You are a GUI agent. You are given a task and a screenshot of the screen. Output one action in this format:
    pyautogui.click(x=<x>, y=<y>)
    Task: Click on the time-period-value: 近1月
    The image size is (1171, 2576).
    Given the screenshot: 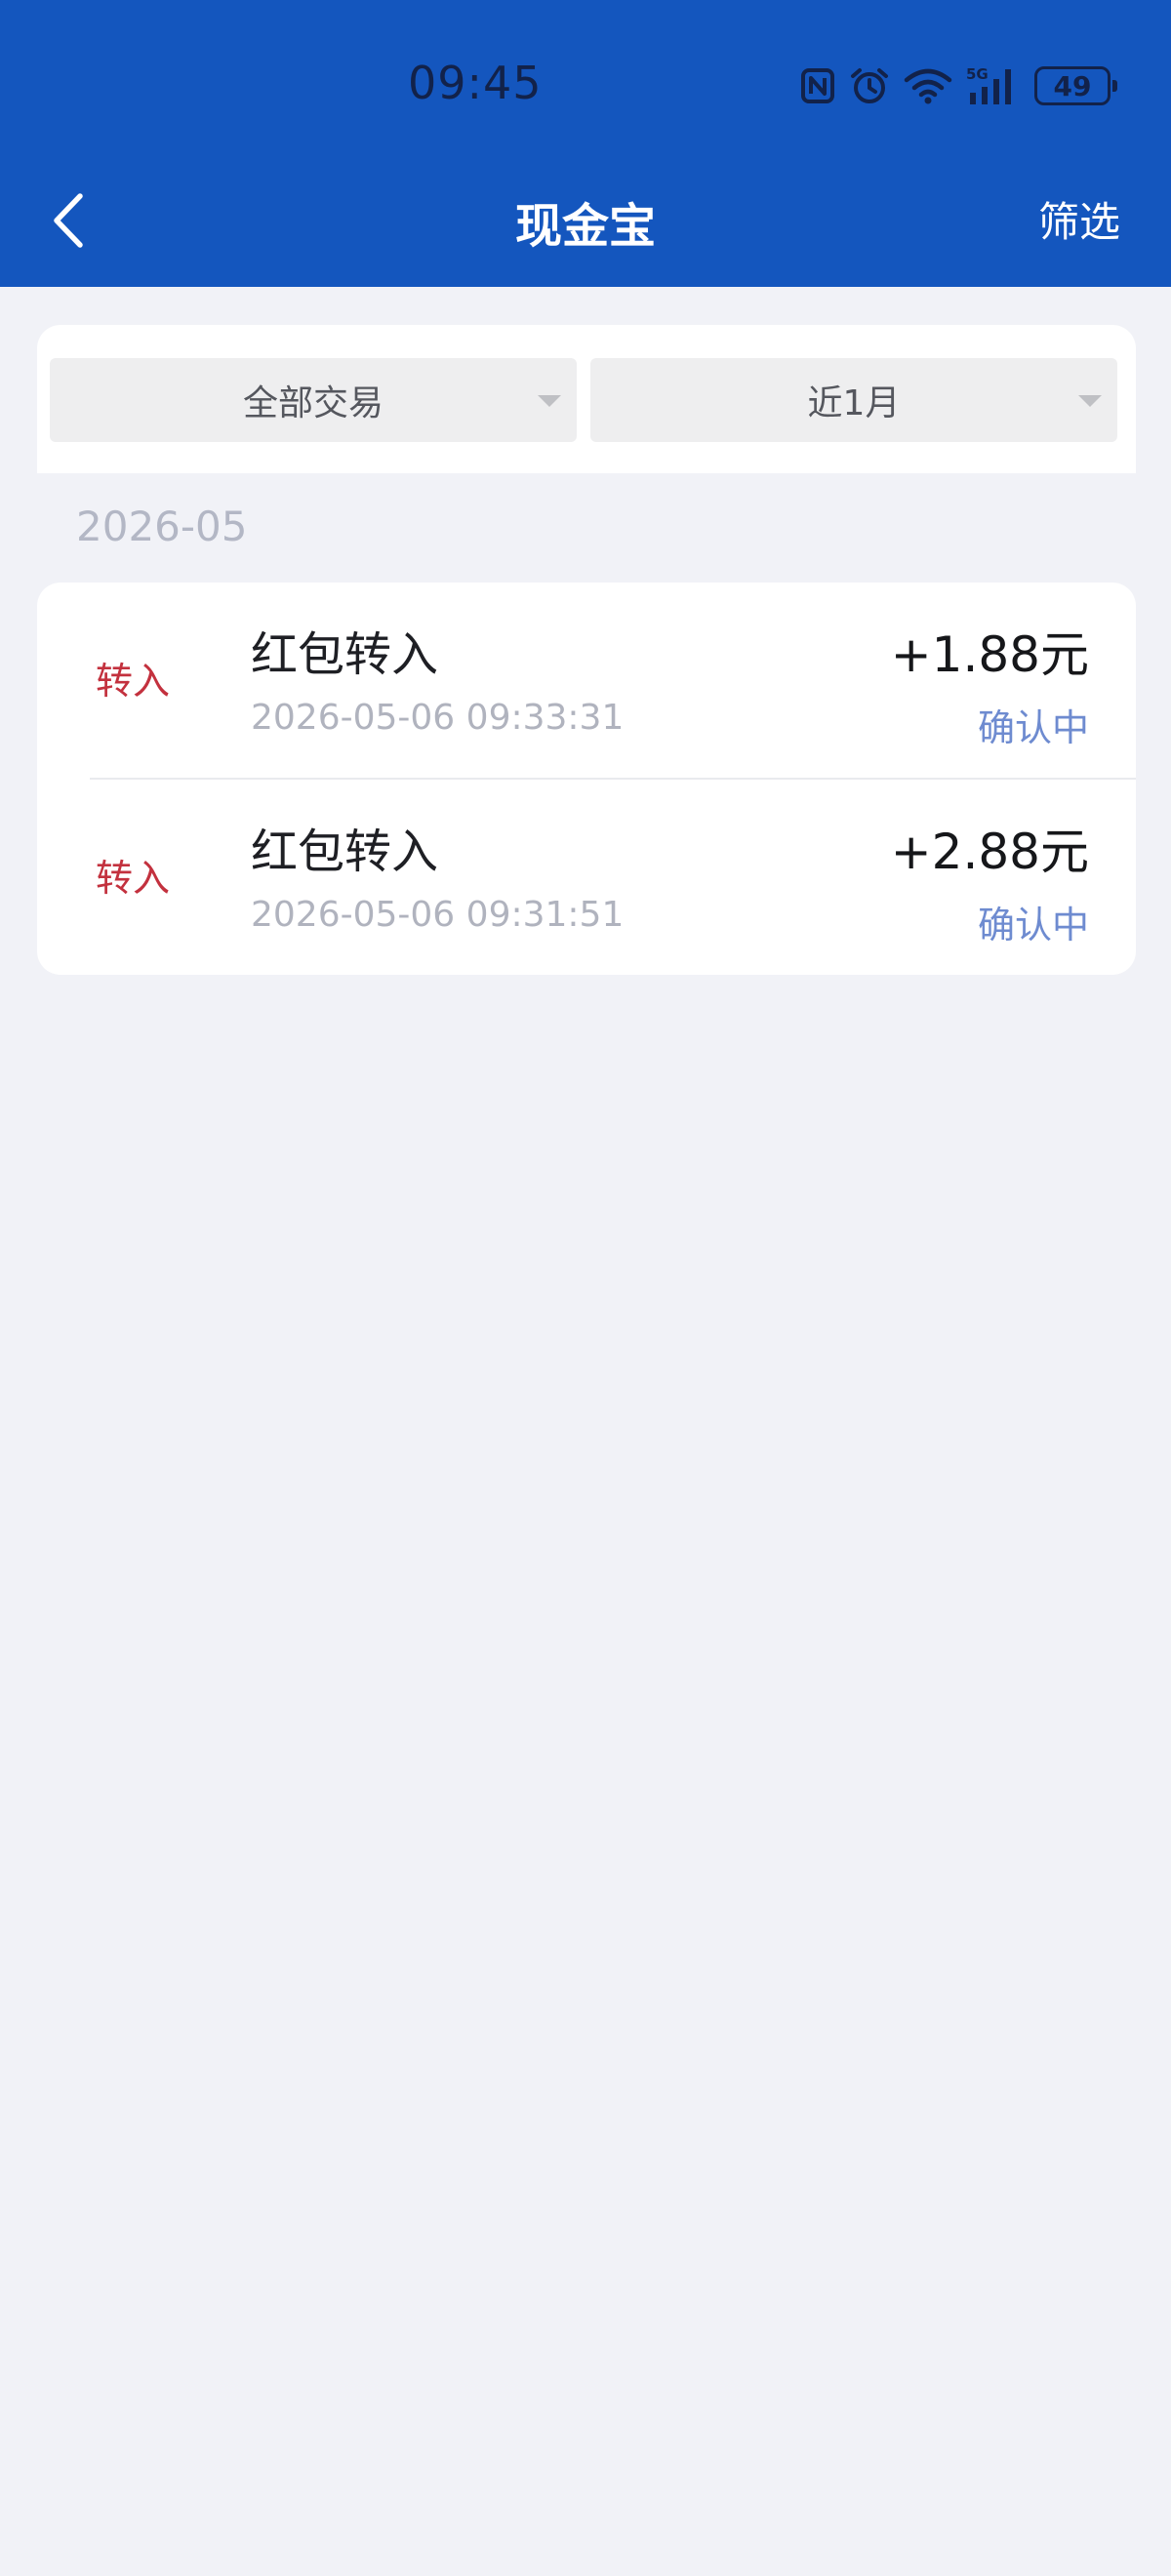 What is the action you would take?
    pyautogui.click(x=854, y=403)
    